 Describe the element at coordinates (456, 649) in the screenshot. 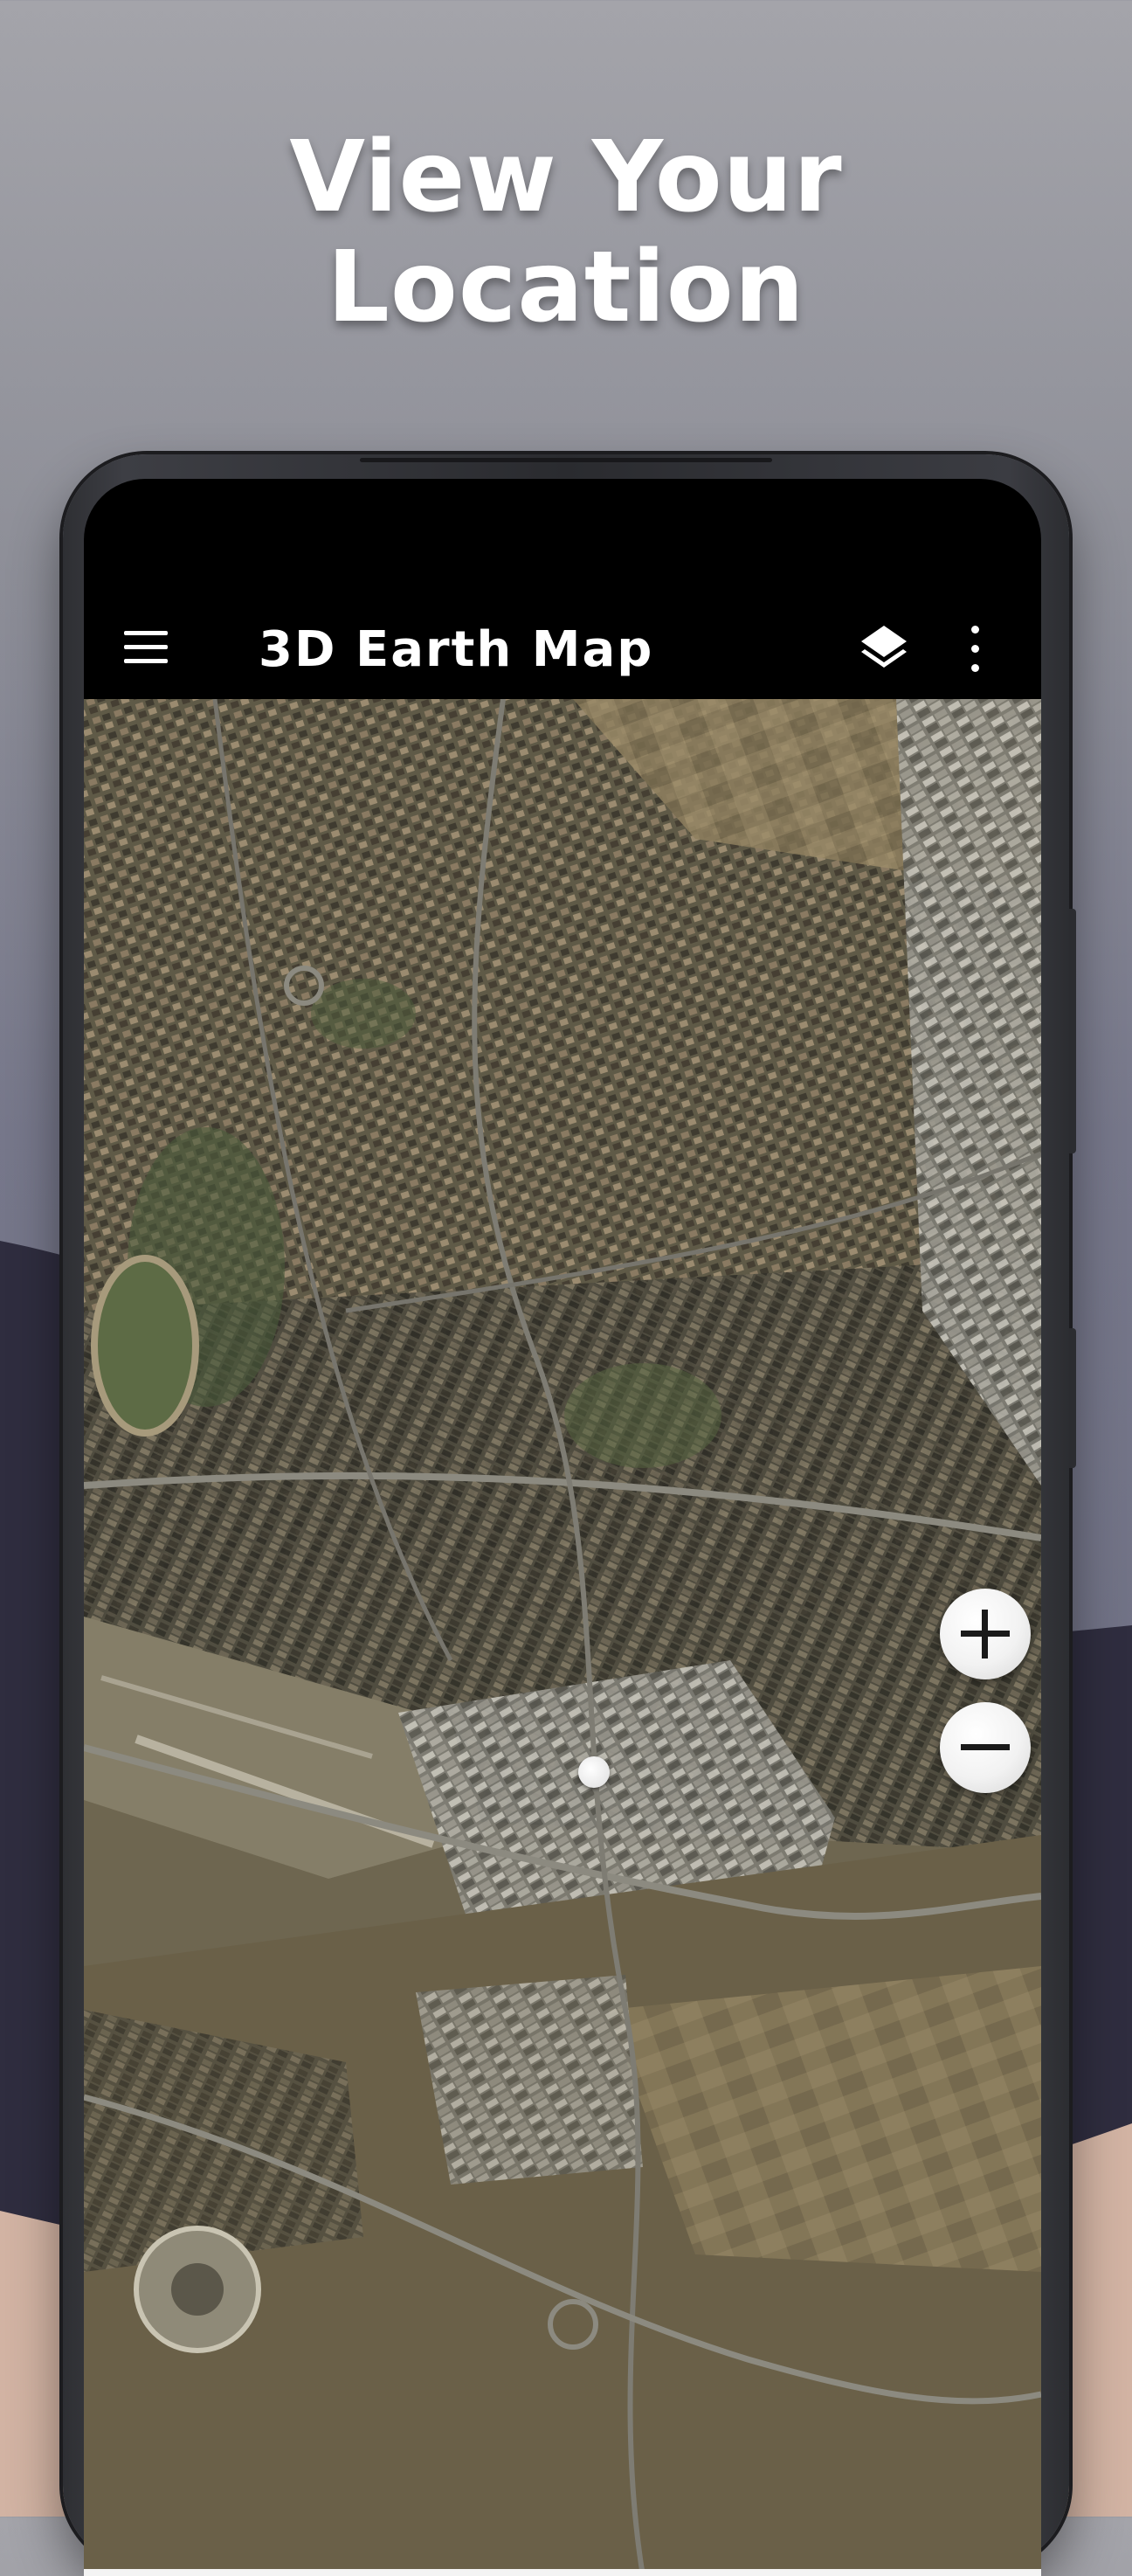

I see `app-title: 3D Earth Map` at that location.